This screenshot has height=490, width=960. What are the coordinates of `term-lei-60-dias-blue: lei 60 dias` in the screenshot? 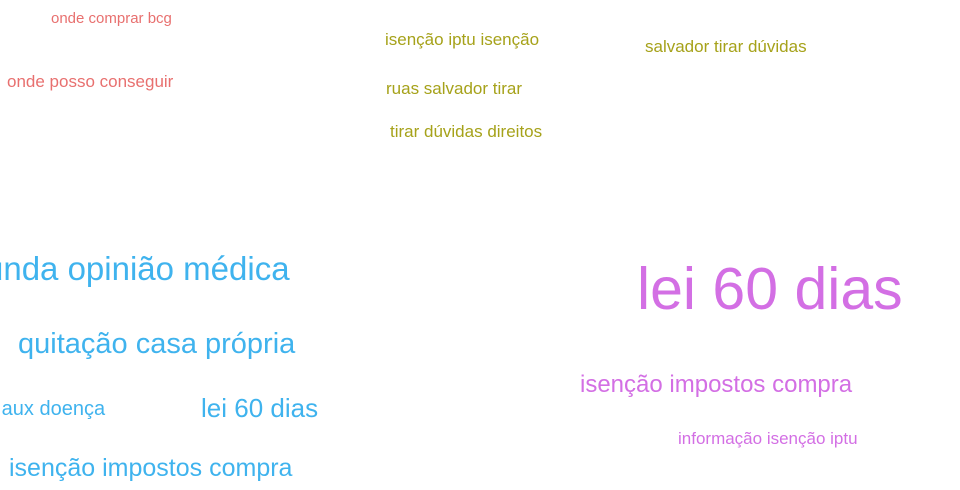 It's located at (260, 408).